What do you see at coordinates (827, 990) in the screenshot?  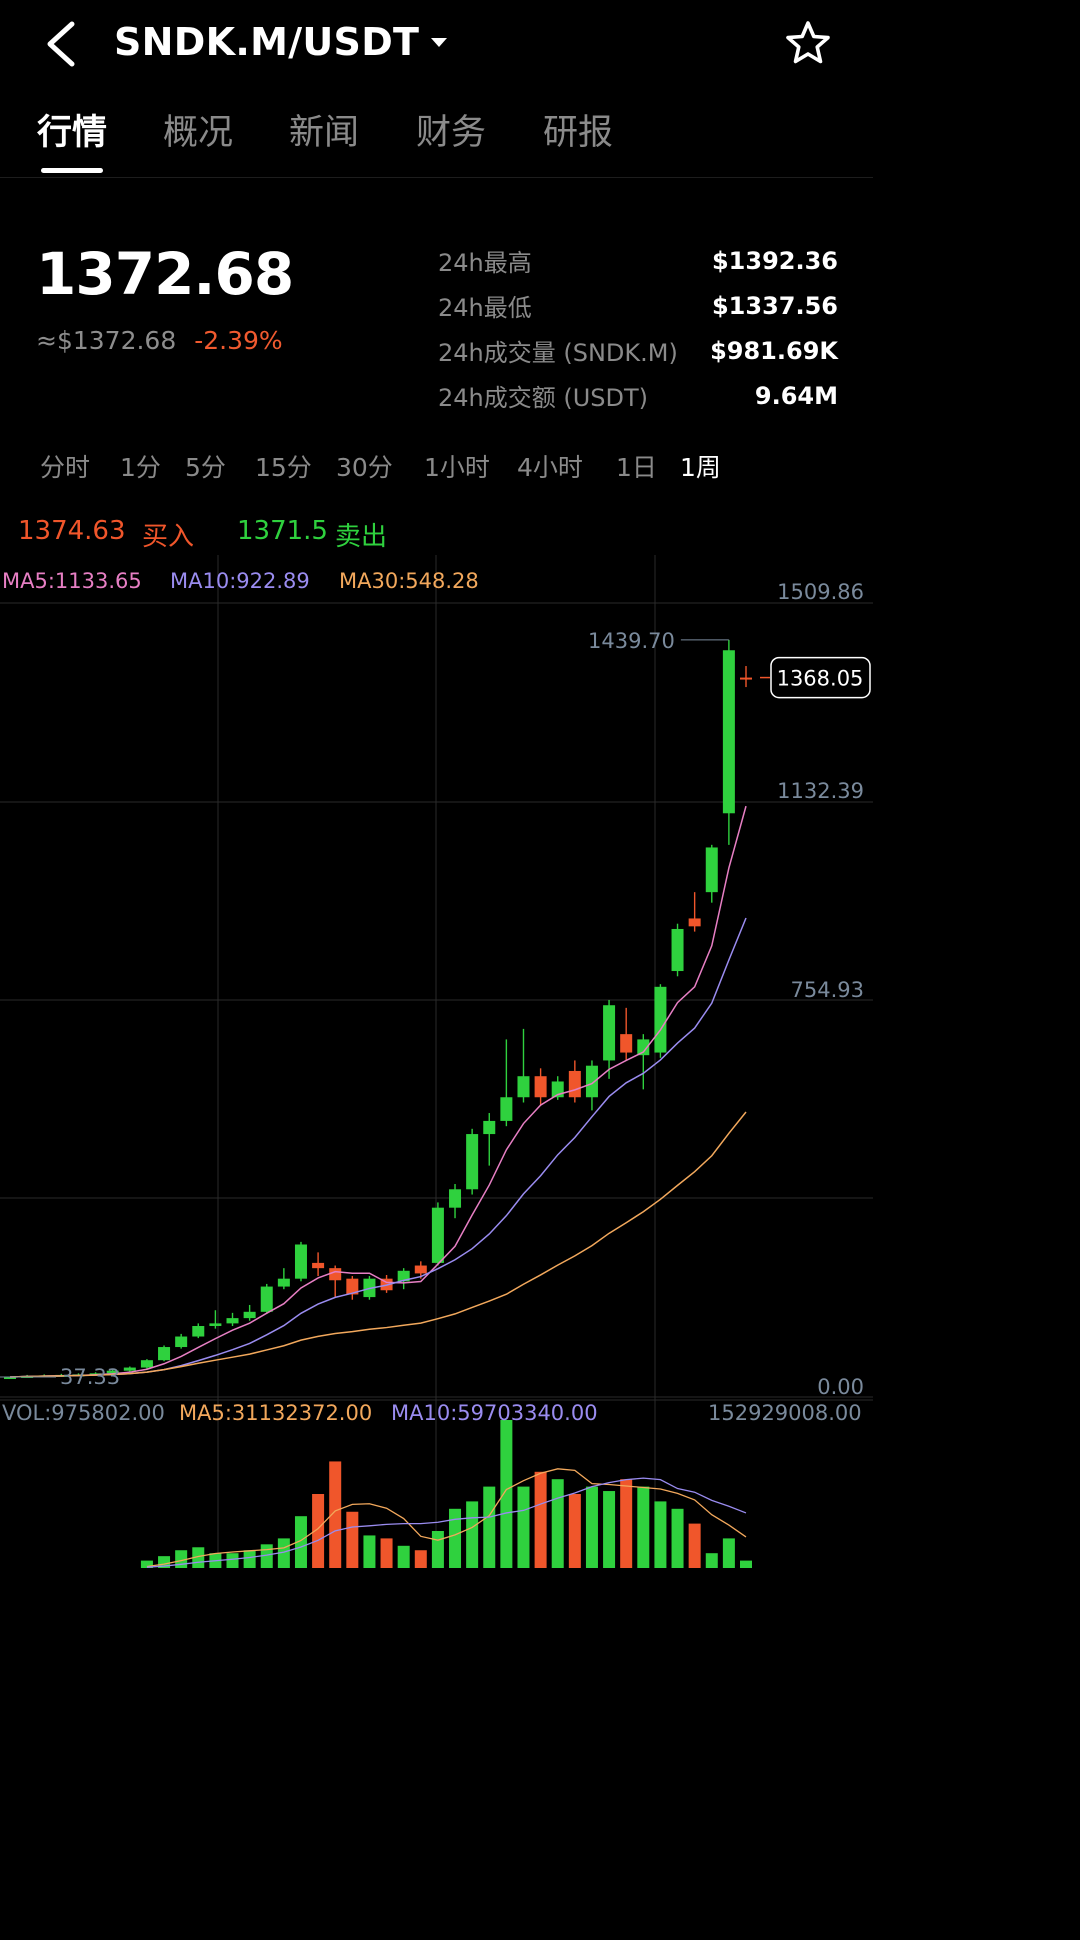 I see `y-axis-label: 754.93` at bounding box center [827, 990].